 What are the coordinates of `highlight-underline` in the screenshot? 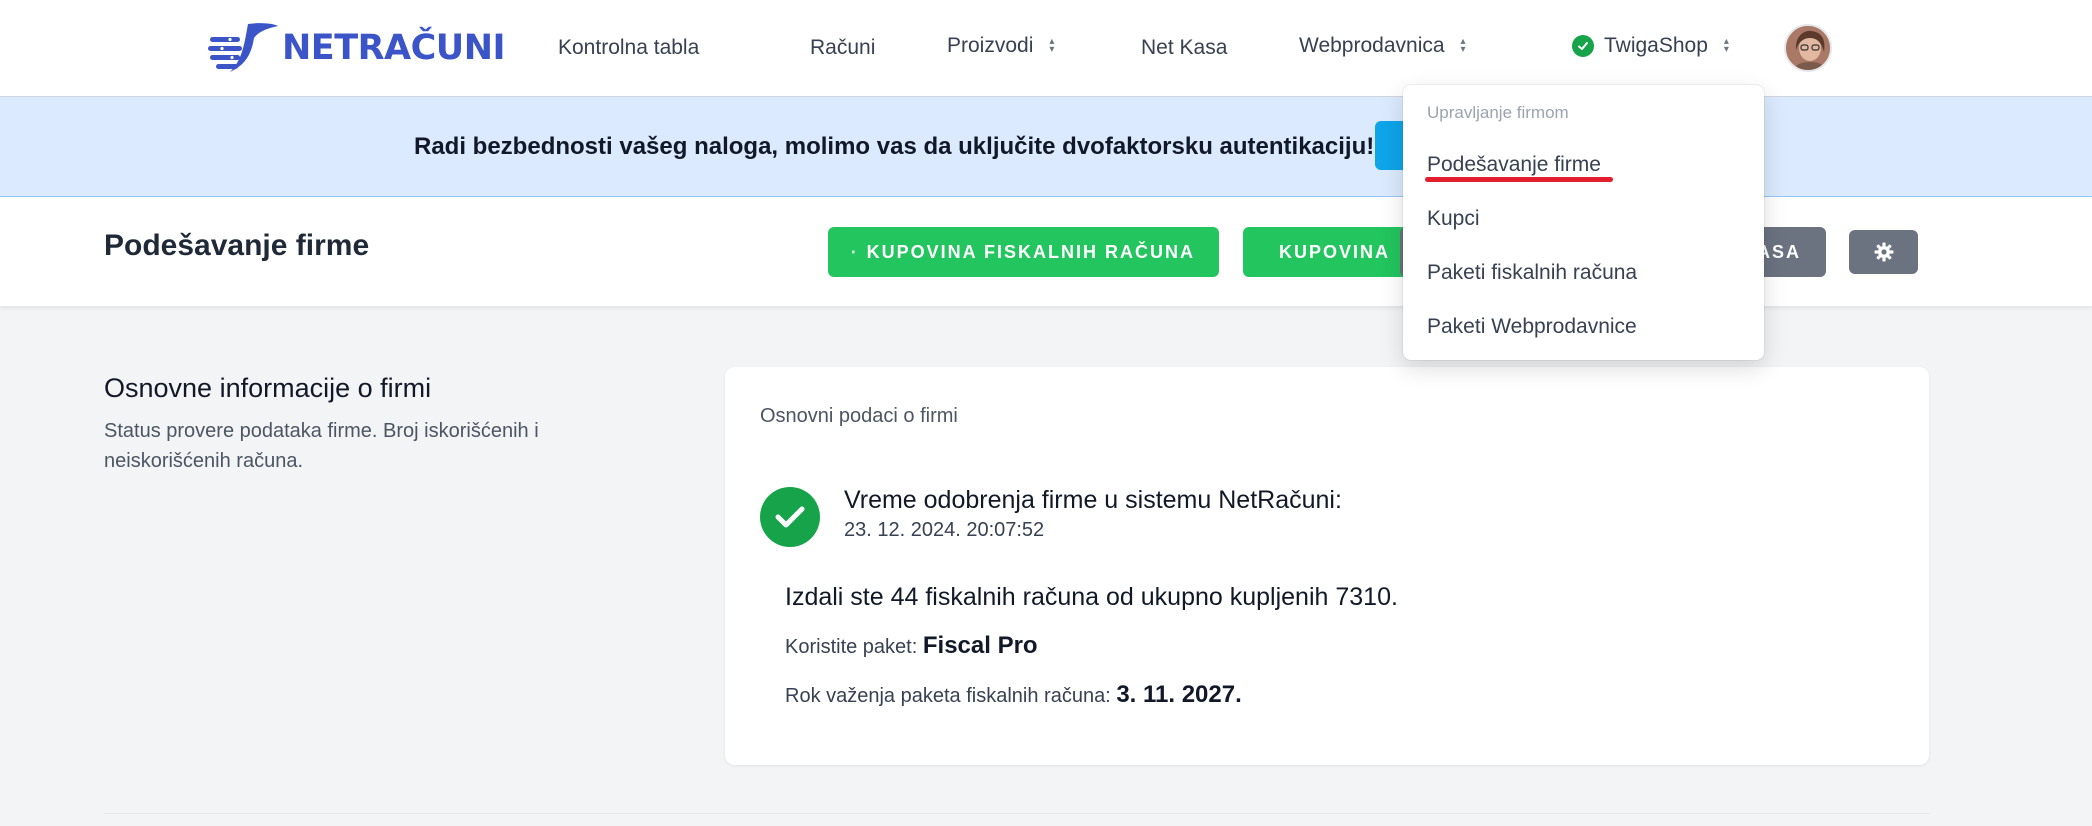 It's located at (1519, 179).